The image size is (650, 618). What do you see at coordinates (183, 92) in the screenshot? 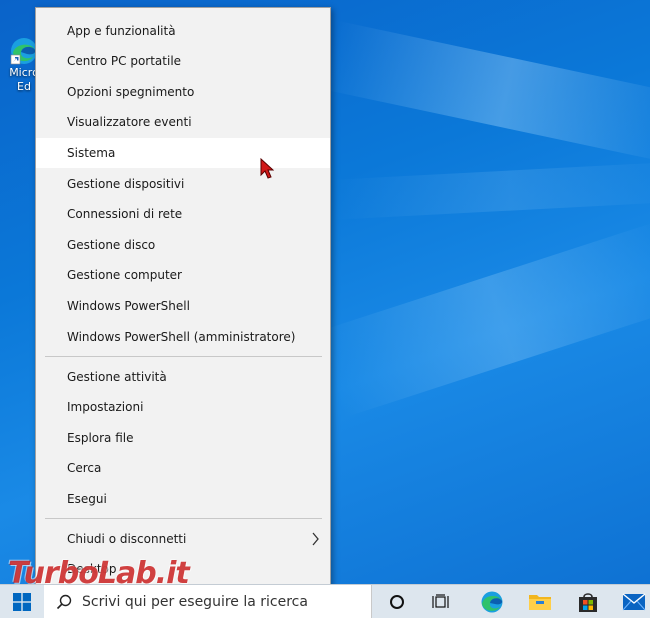
I see `menu-item-opzioni-spegnimento: Opzioni spegnimento` at bounding box center [183, 92].